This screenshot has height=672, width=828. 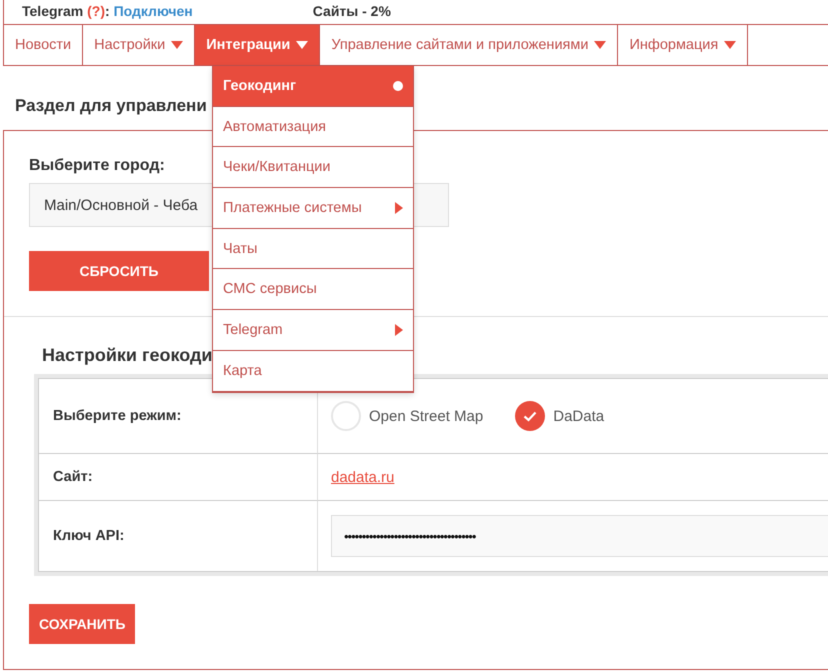 I want to click on menu-item: Геокодинг, so click(x=313, y=86).